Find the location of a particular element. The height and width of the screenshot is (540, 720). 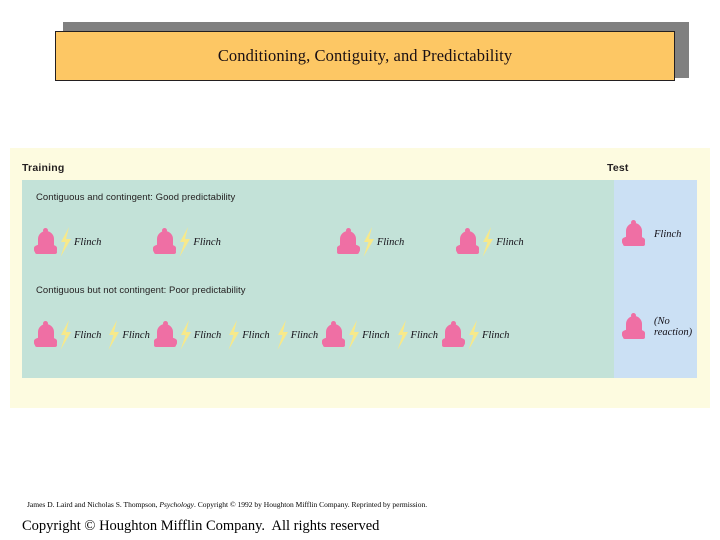

test-panel is located at coordinates (655, 279).